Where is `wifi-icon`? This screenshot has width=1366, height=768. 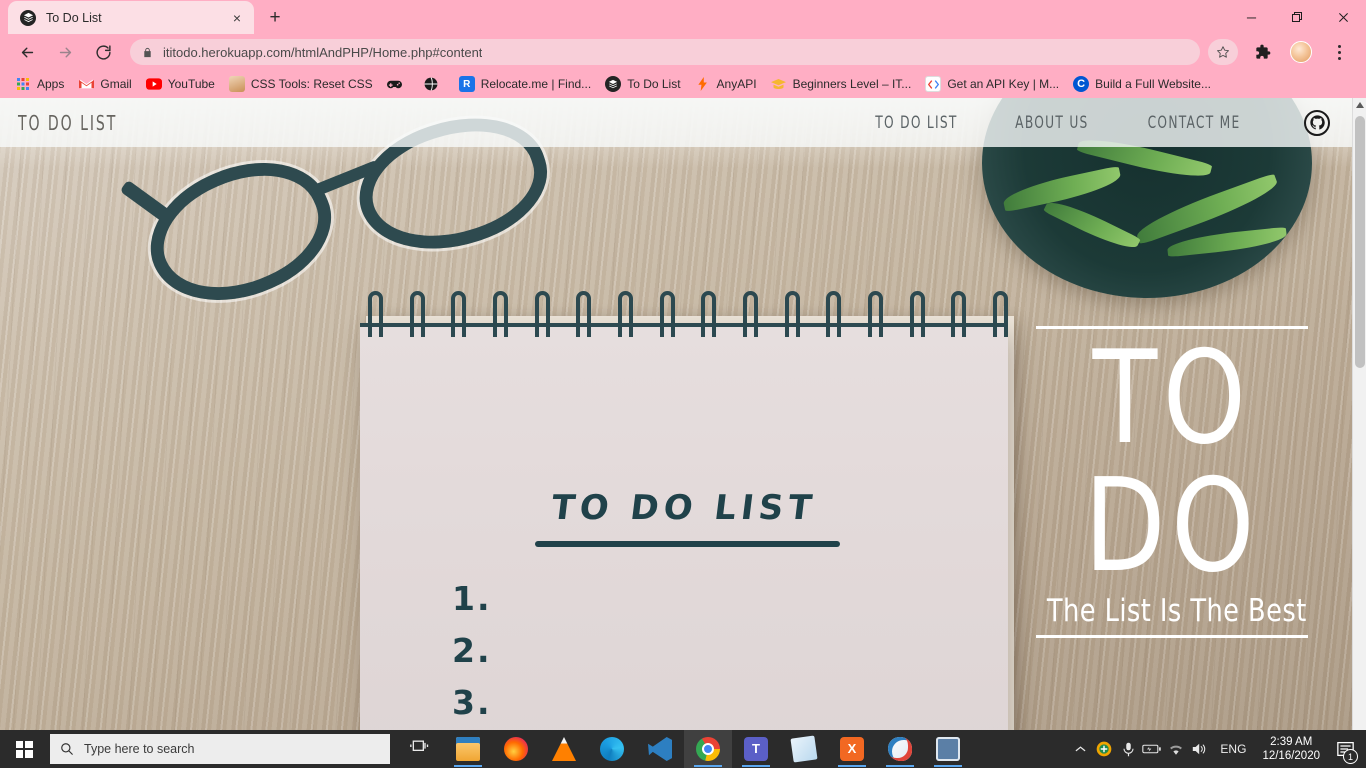 wifi-icon is located at coordinates (1176, 749).